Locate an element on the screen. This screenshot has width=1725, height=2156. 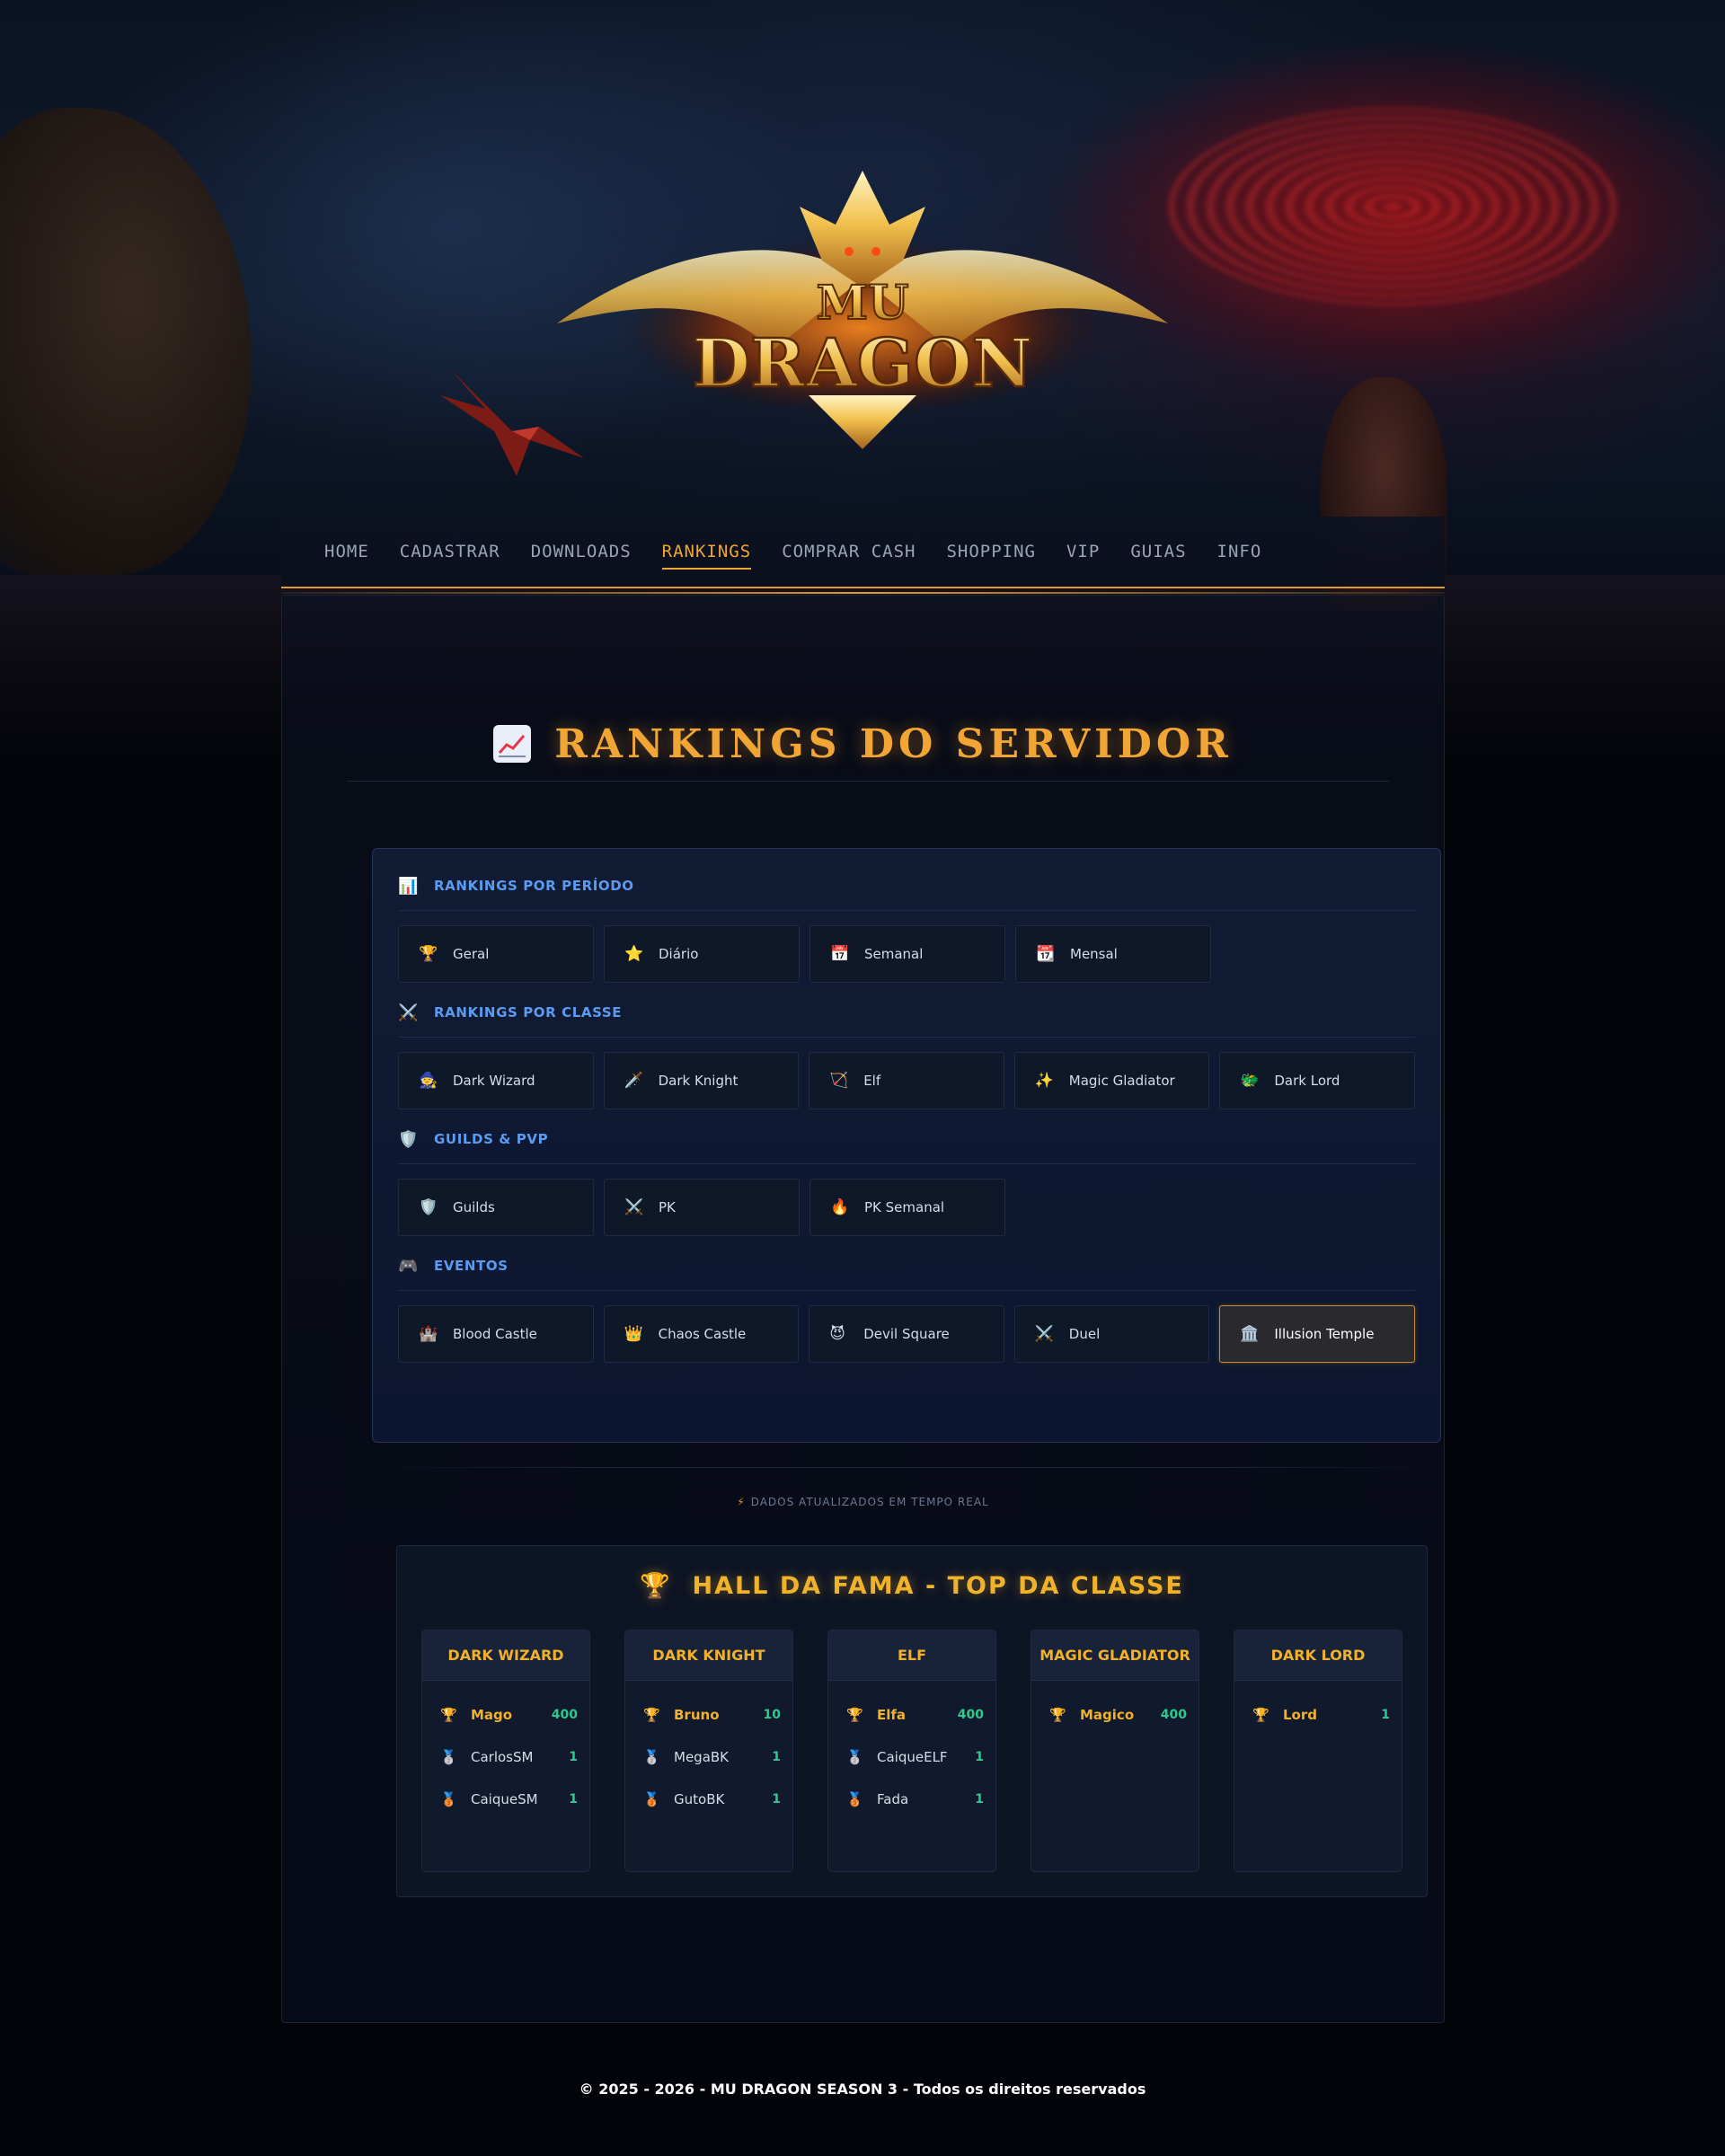
player-row: 🥈 CarlosSM 1 is located at coordinates (505, 1757).